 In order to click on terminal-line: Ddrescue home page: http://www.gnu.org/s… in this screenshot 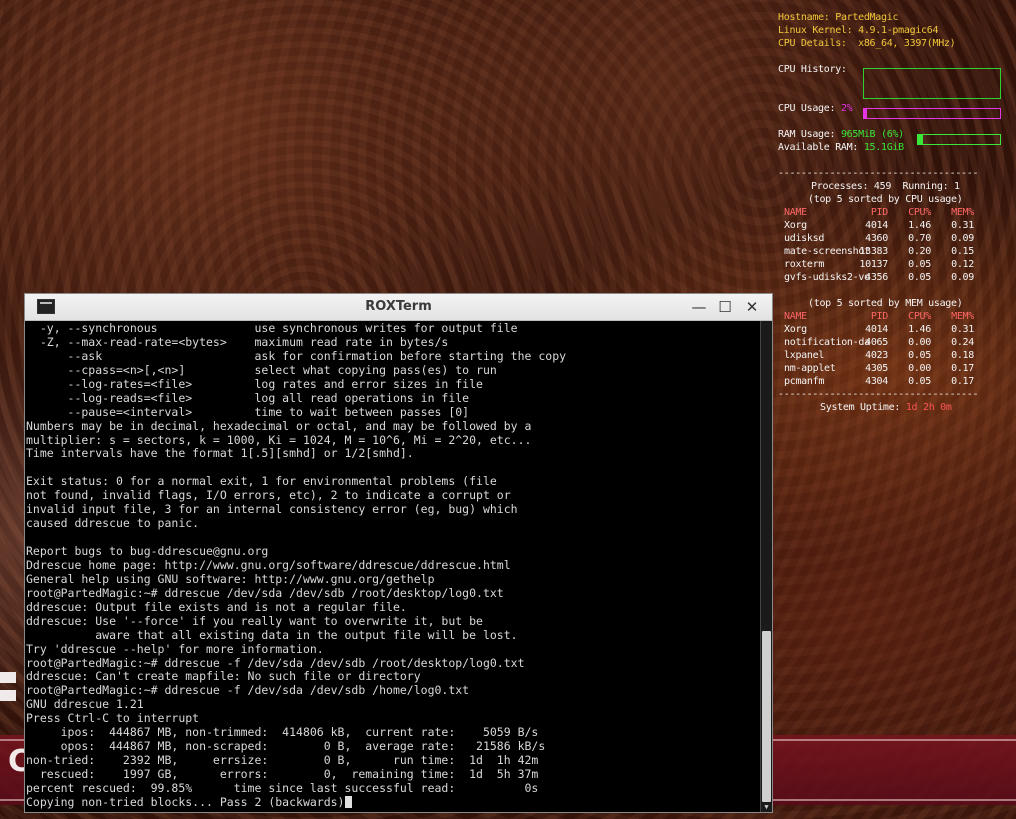, I will do `click(268, 564)`.